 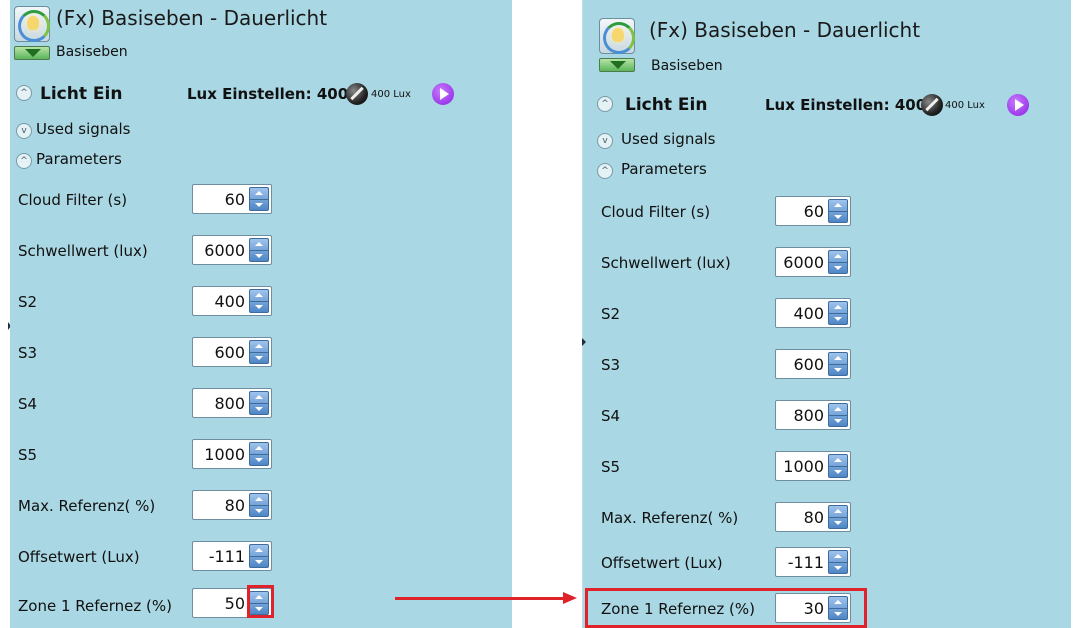 I want to click on param-row: S4 800, so click(x=827, y=415).